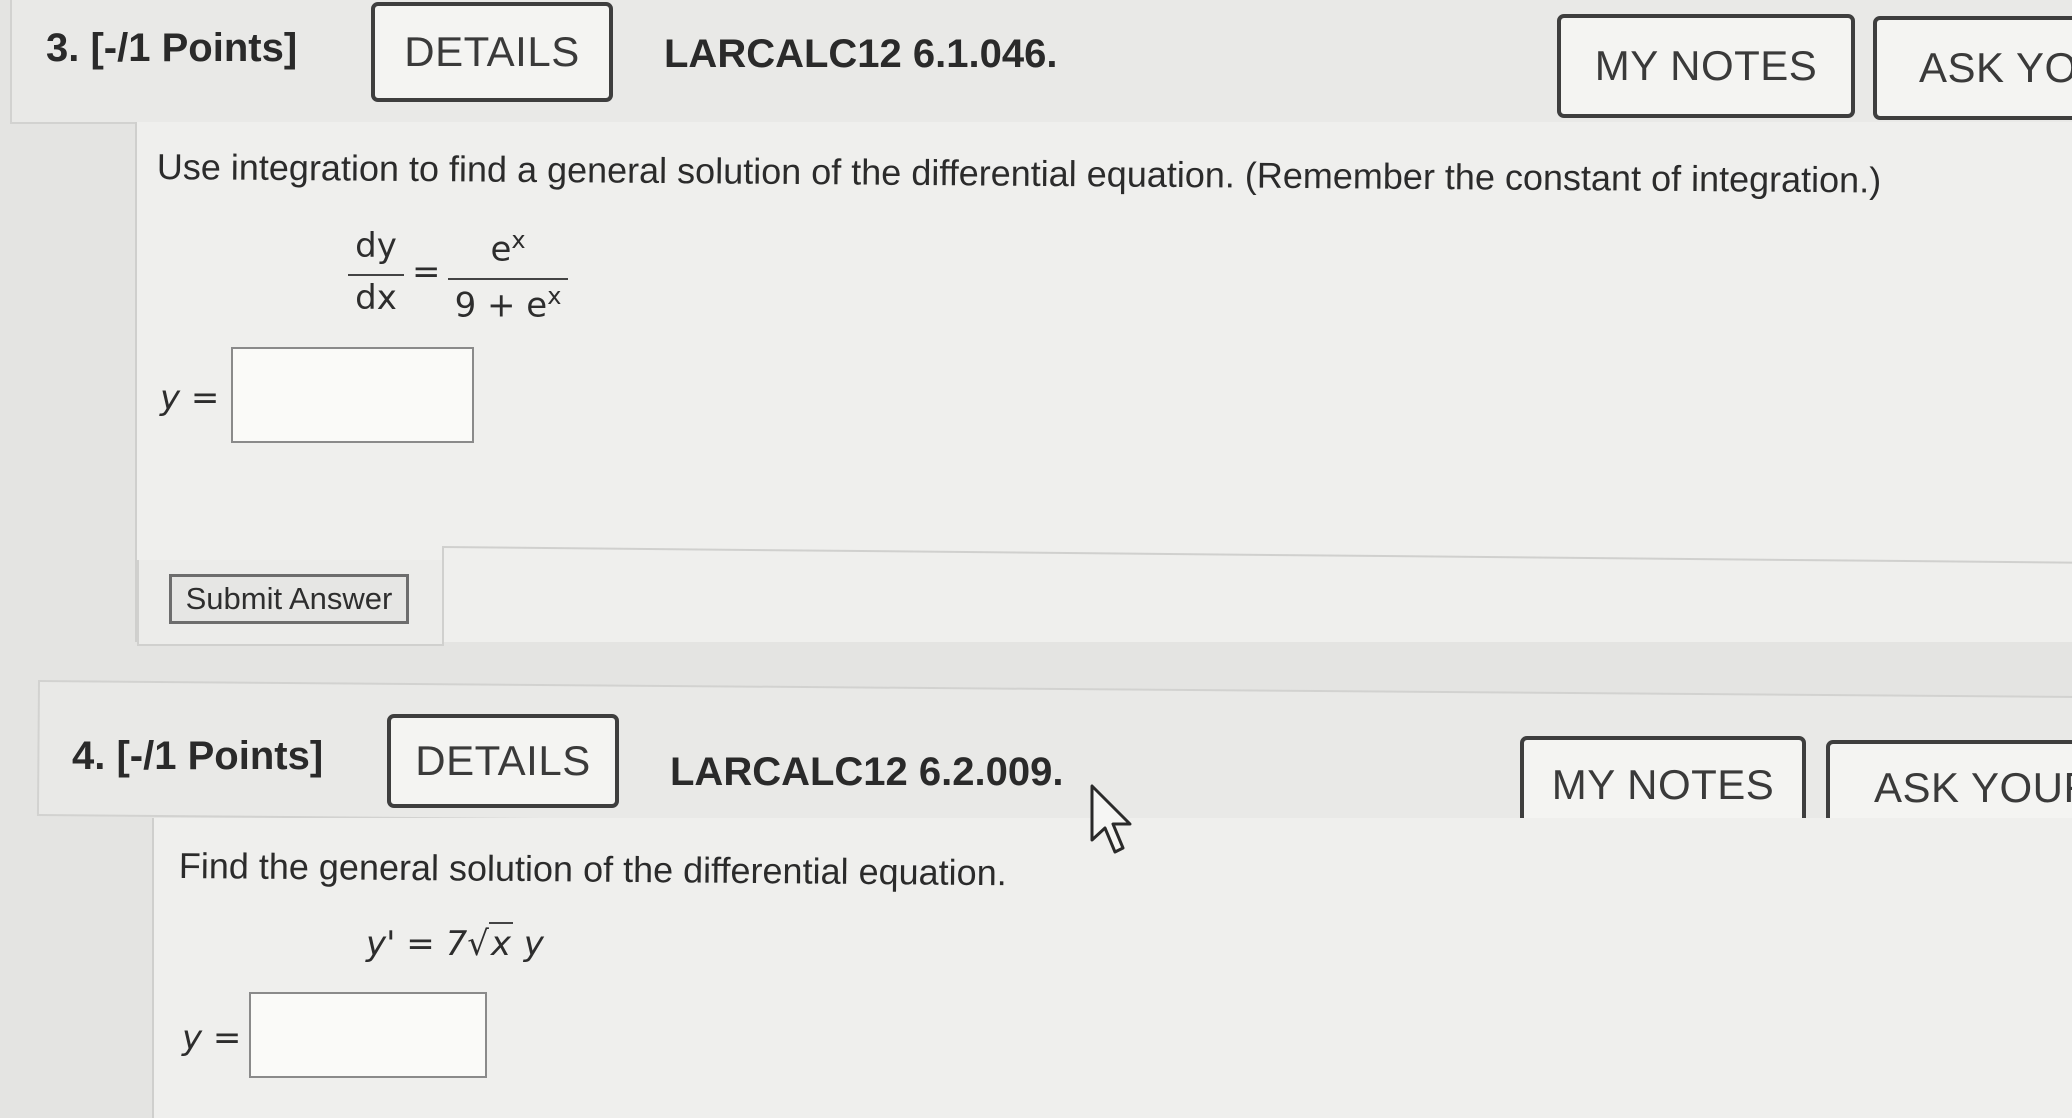 The image size is (2072, 1118). Describe the element at coordinates (455, 943) in the screenshot. I see `differential-equation: y' = 7√x y` at that location.